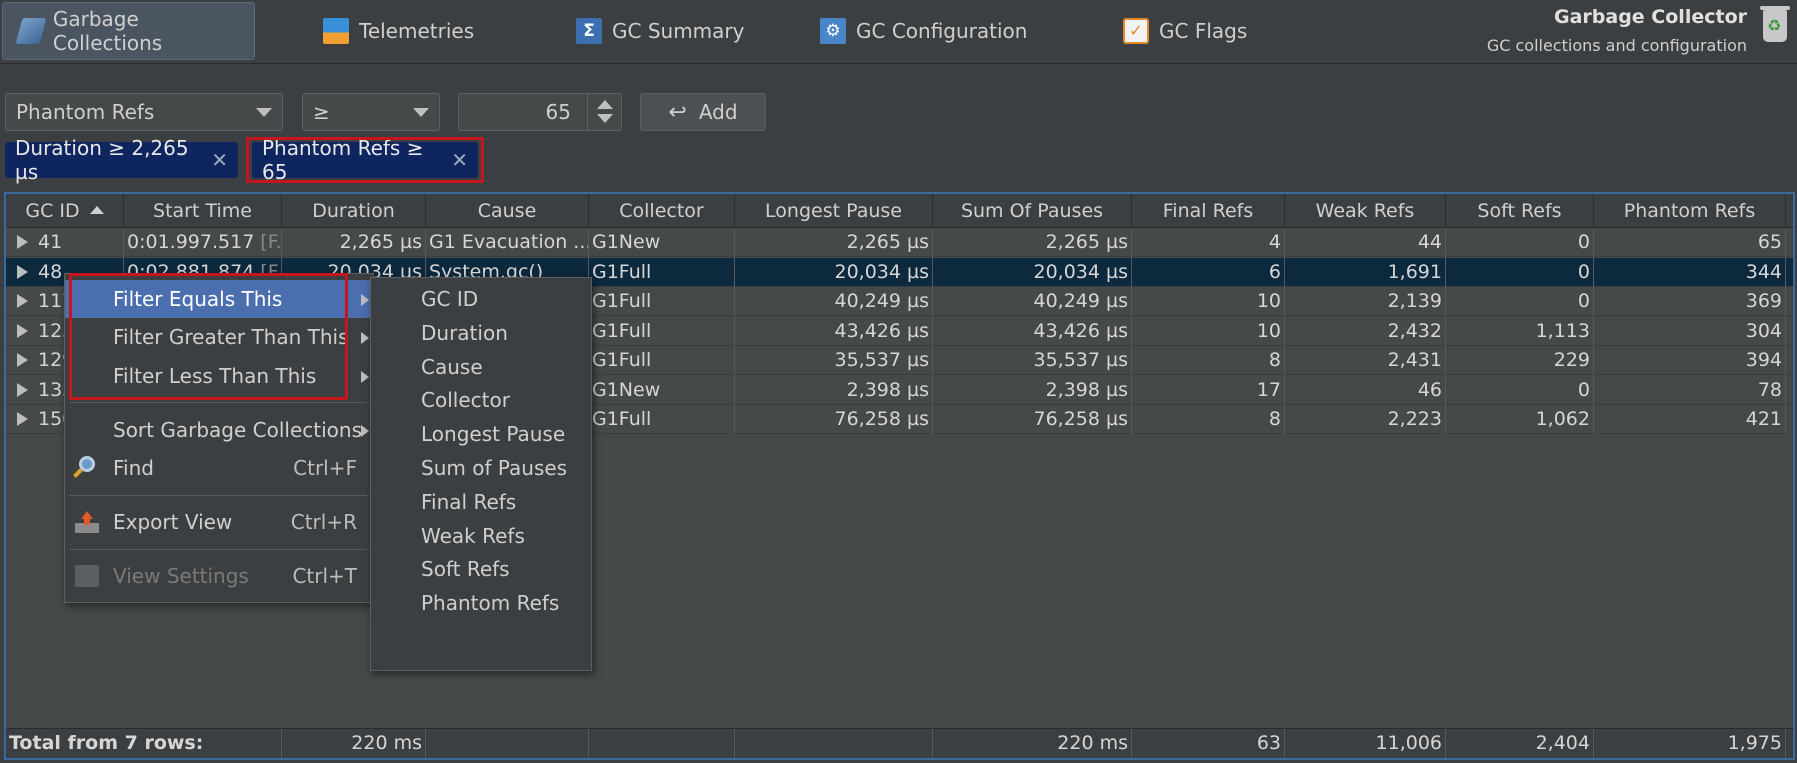 The image size is (1797, 763). I want to click on column-header-duration: Duration, so click(354, 211).